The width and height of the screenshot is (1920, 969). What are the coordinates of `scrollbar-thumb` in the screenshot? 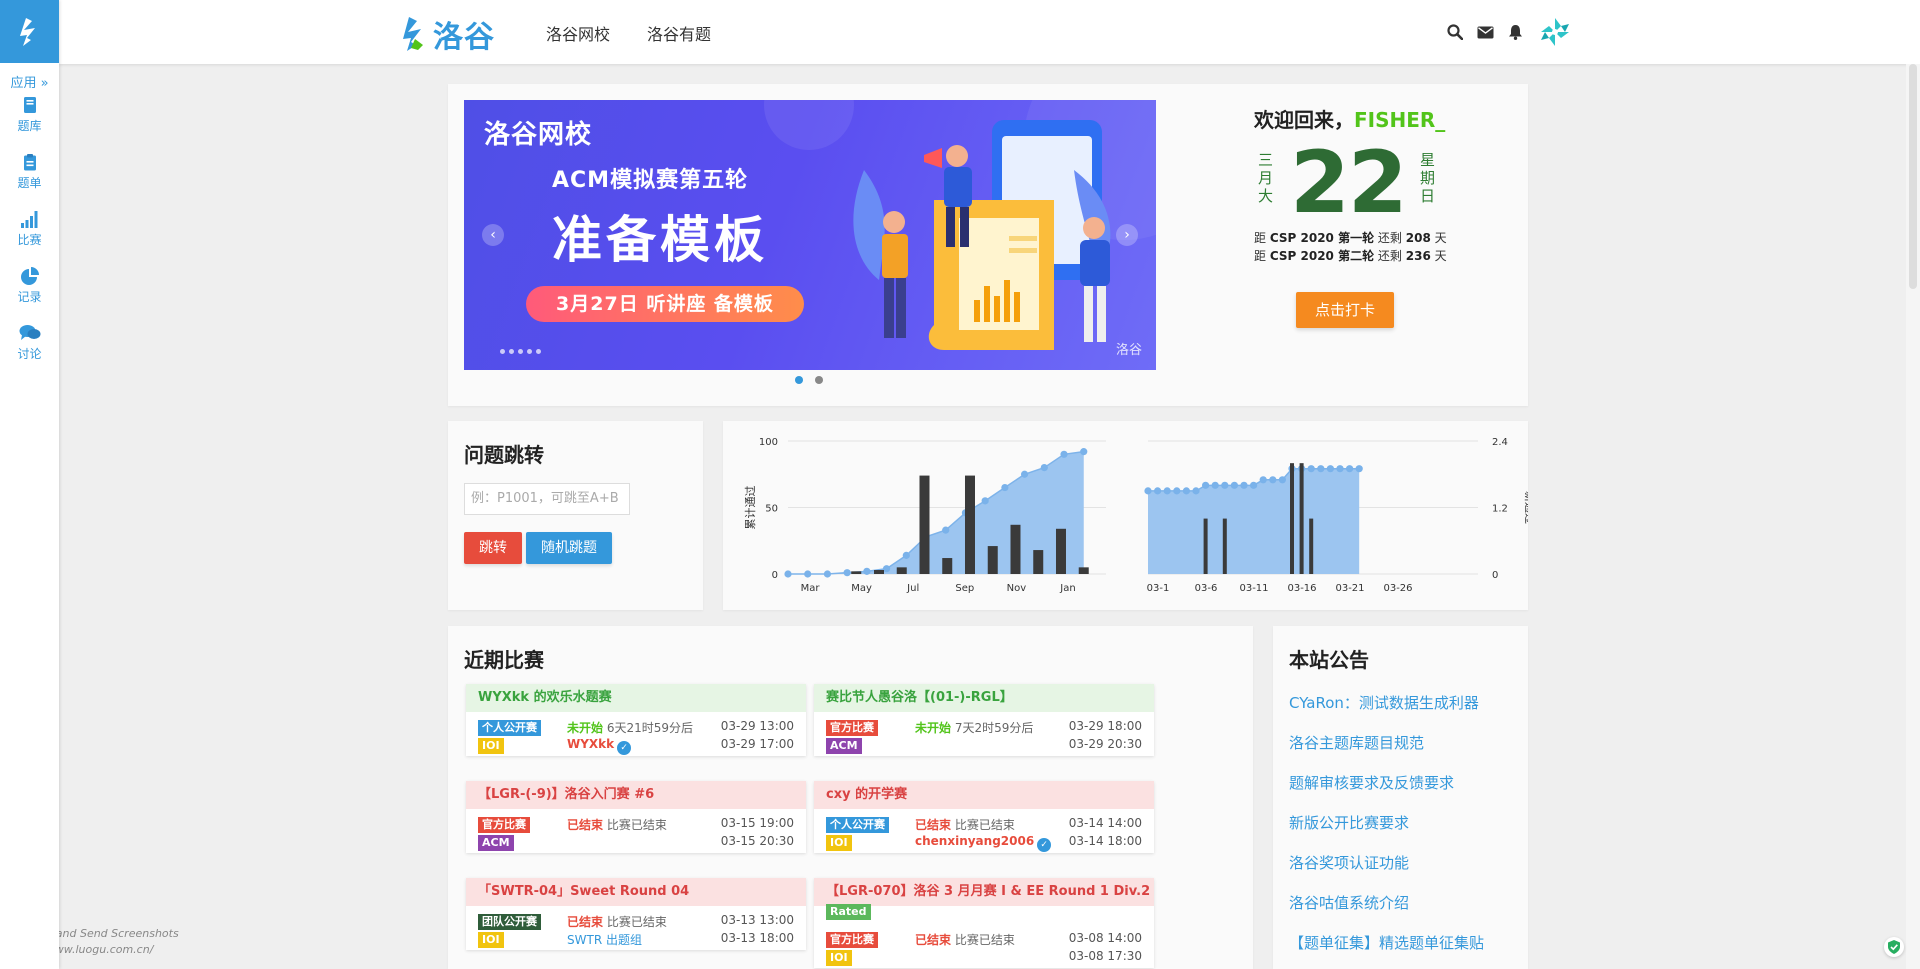 It's located at (1913, 176).